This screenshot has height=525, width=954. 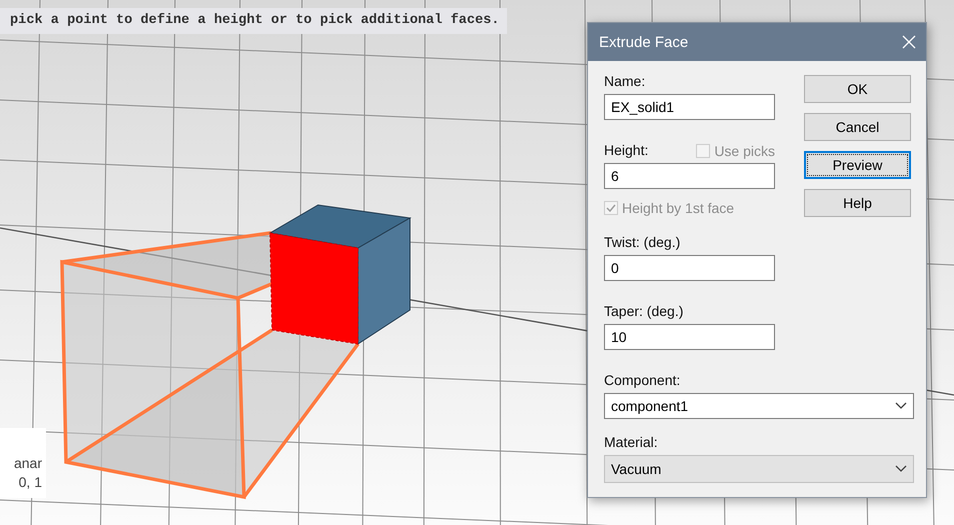 I want to click on input-field: EX_solid1, so click(x=689, y=107).